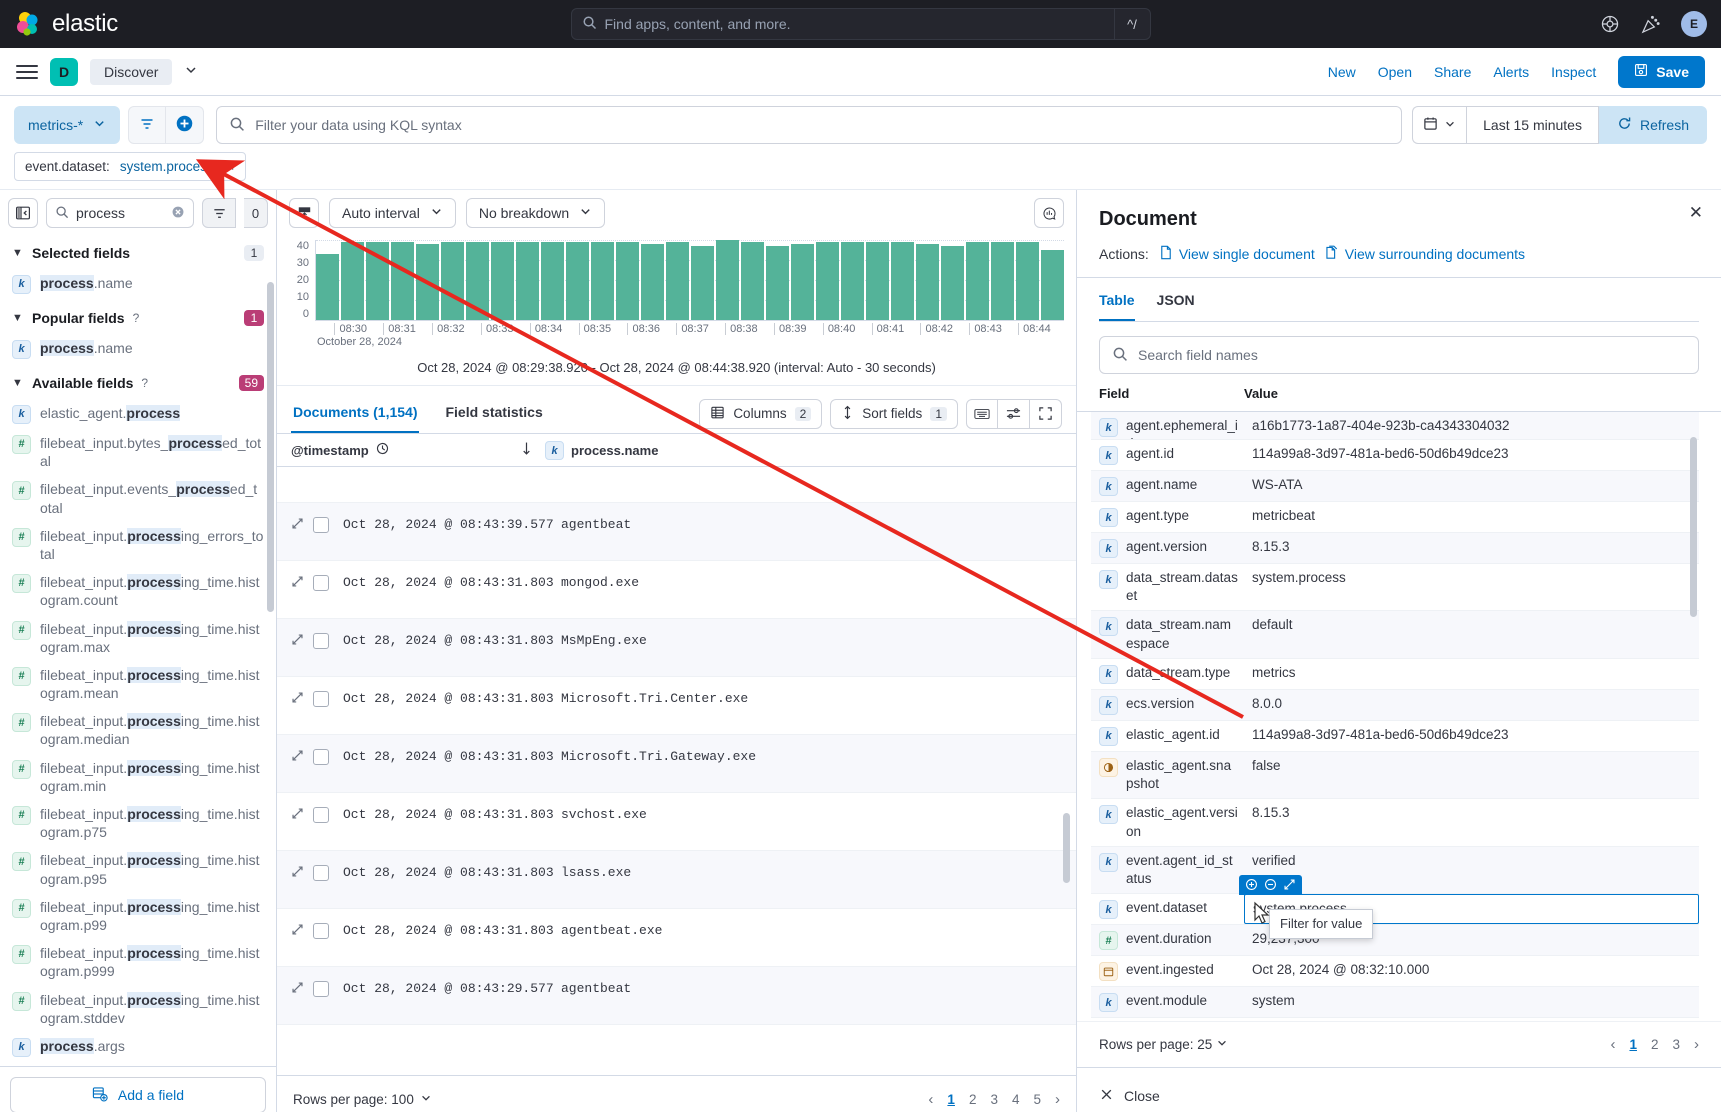 This screenshot has width=1721, height=1112. I want to click on nav-share: Share, so click(1452, 72).